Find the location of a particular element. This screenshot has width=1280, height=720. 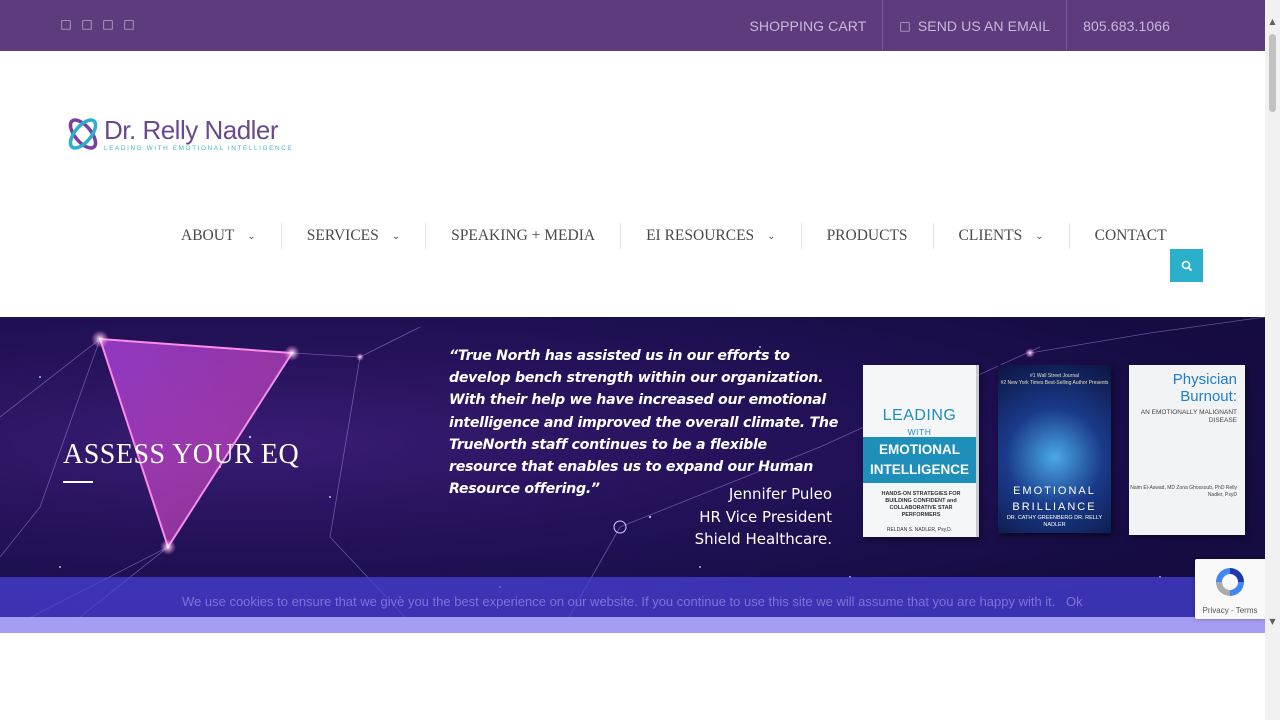

linkedin-icon: □ is located at coordinates (108, 24).